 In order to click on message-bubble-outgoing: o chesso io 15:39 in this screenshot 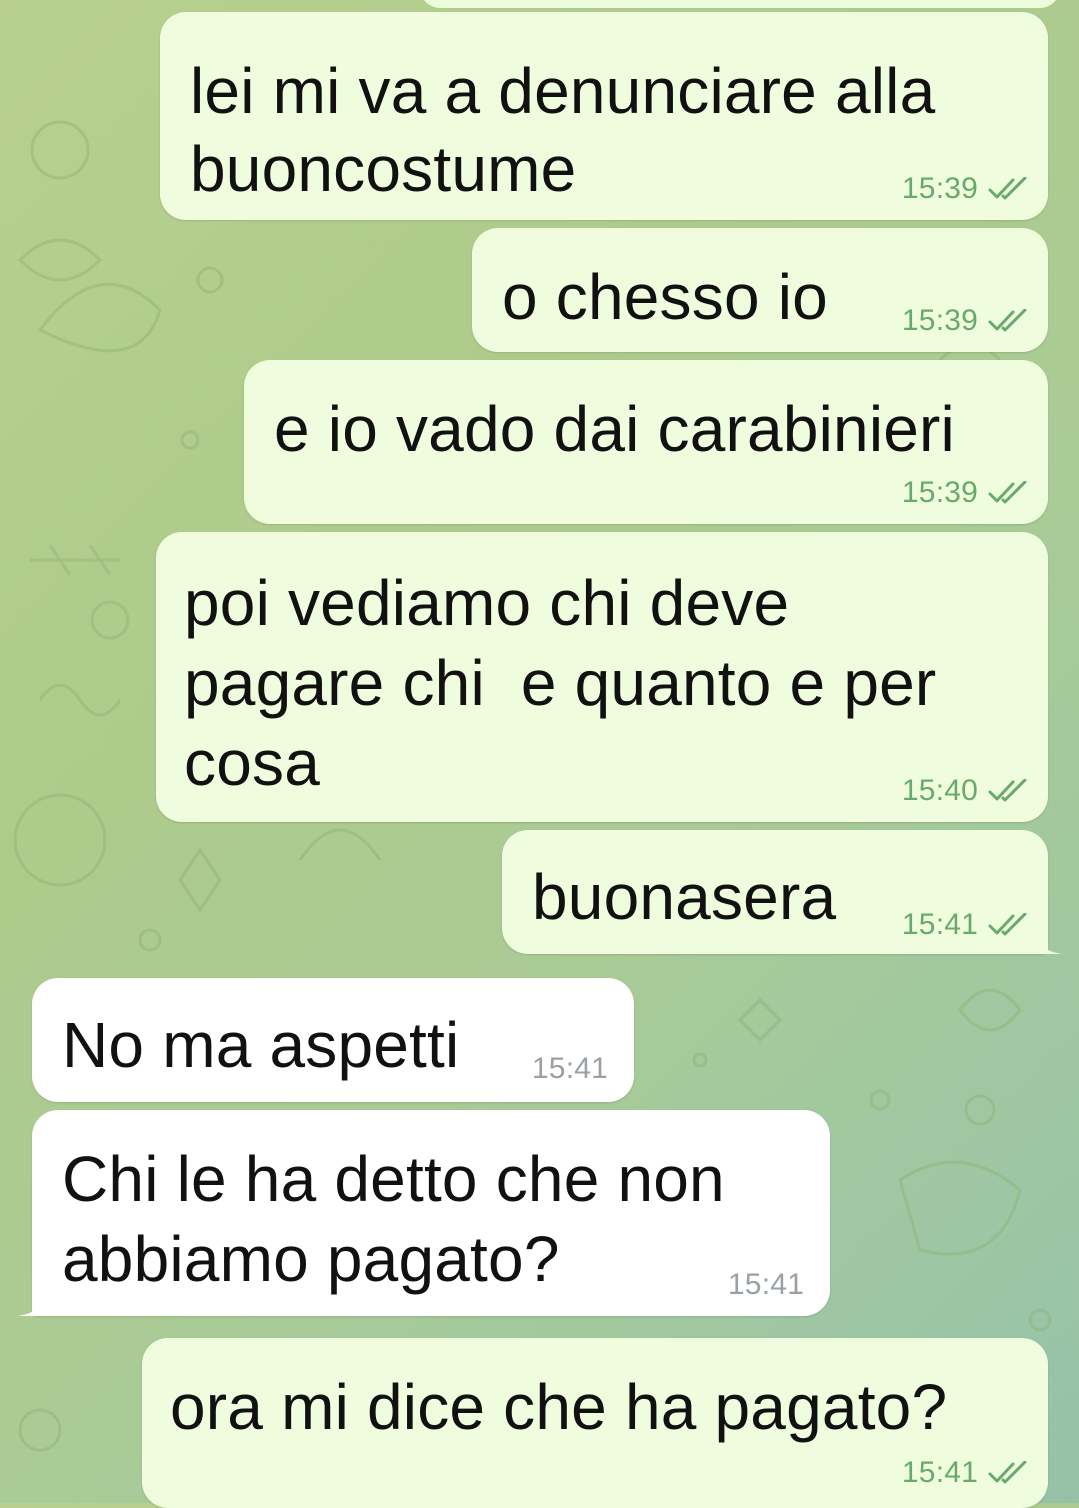, I will do `click(760, 290)`.